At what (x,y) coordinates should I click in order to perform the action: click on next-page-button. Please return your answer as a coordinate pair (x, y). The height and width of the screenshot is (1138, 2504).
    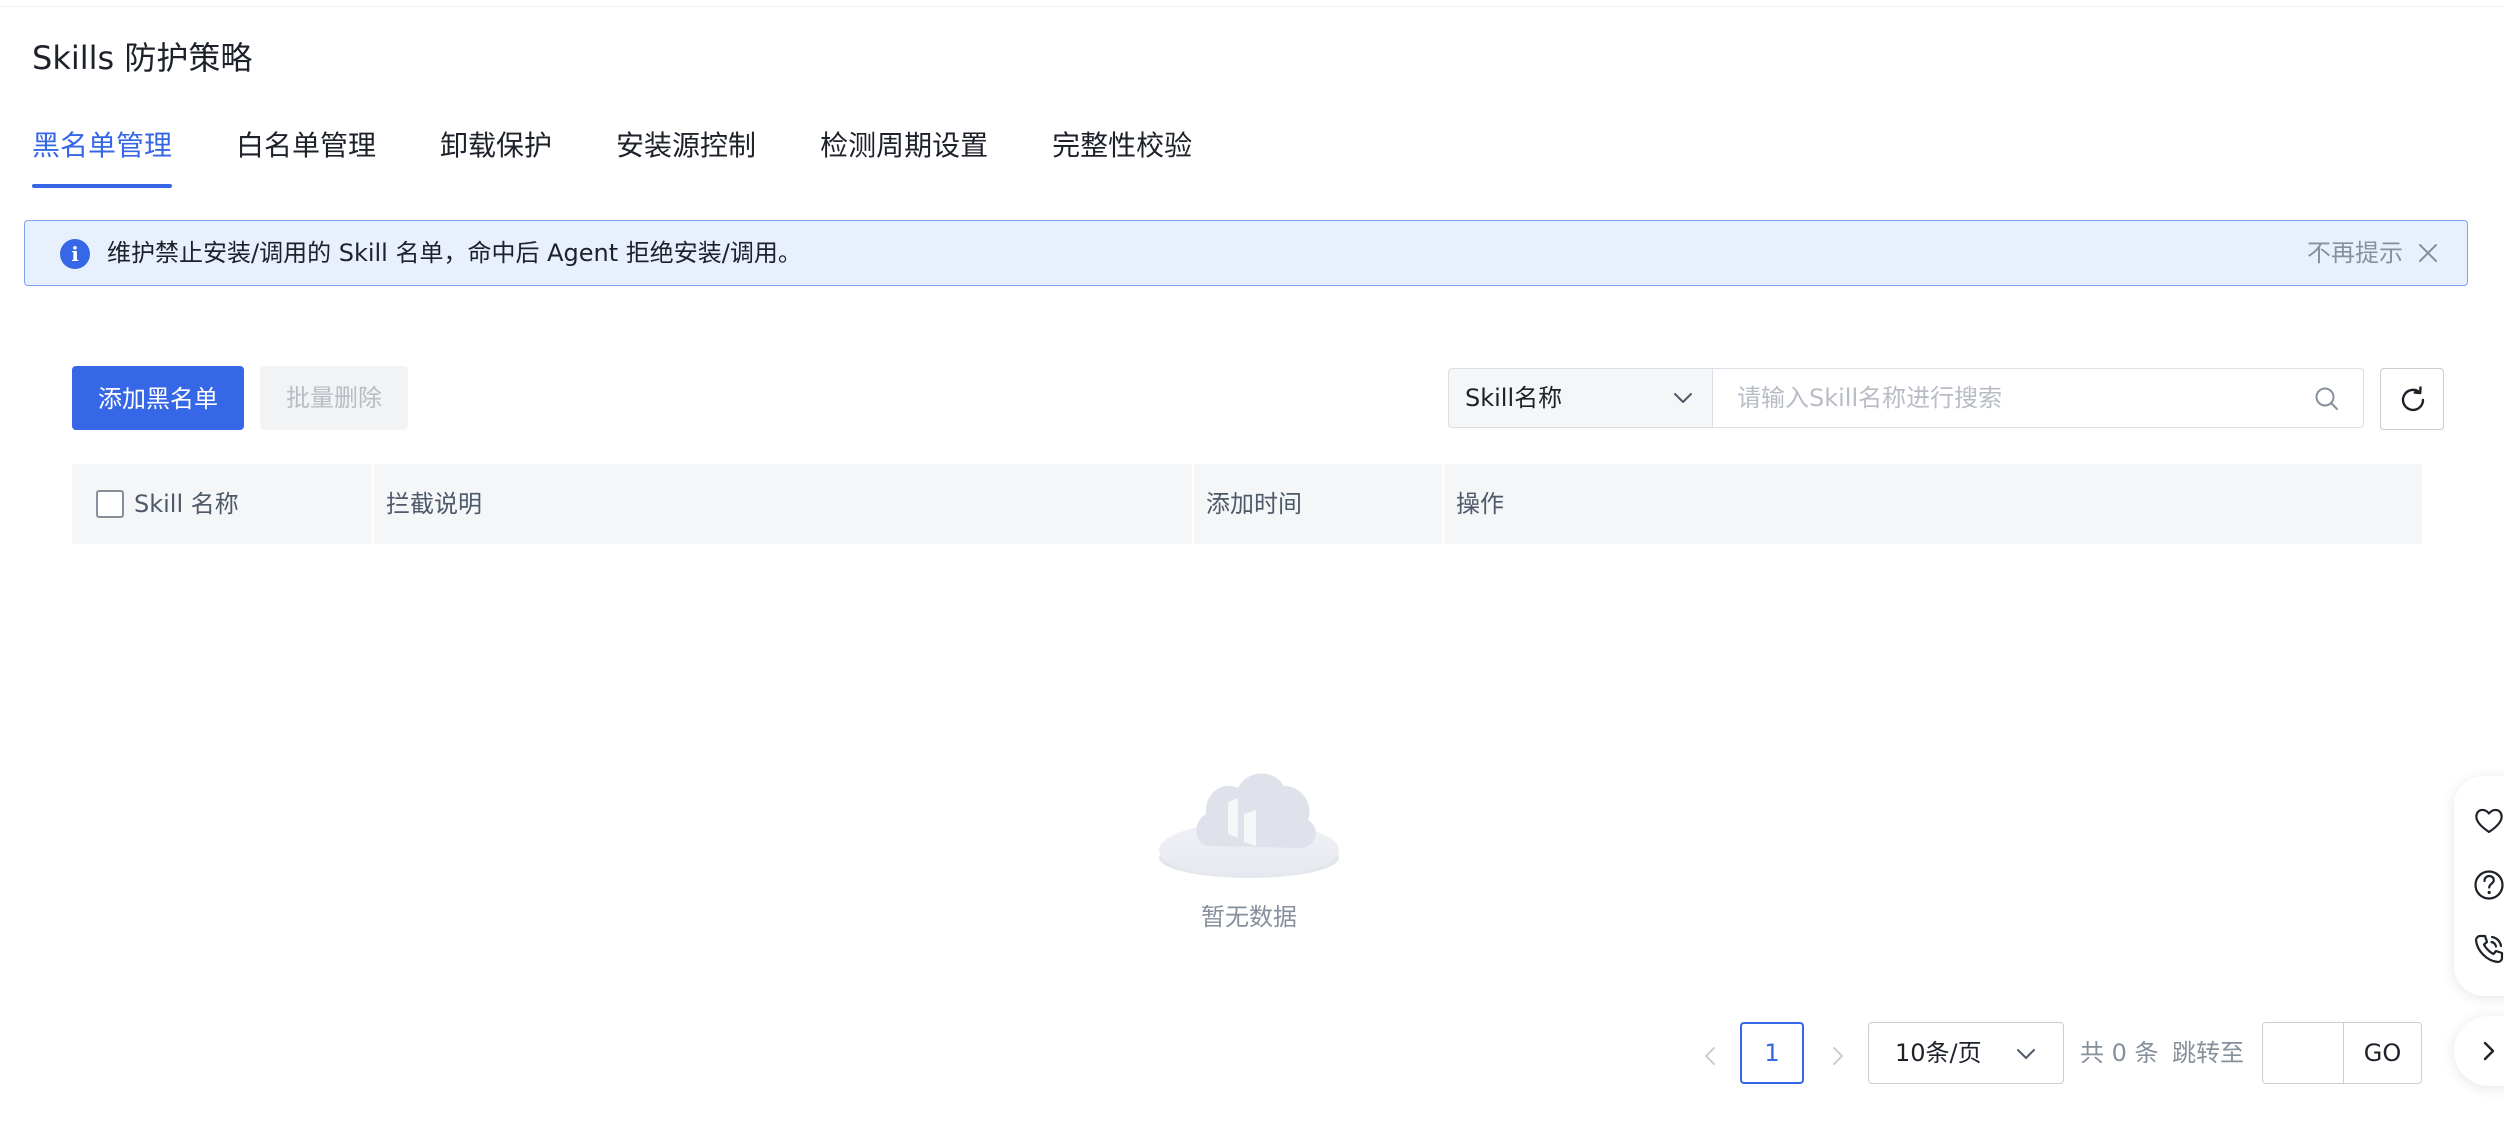
    Looking at the image, I should click on (1838, 1056).